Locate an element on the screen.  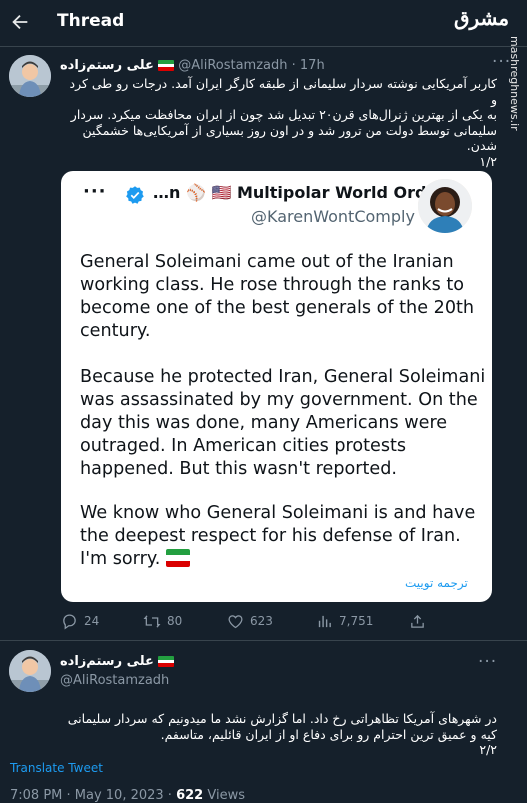
tweet-meta: 7:08 PM · May 10, 2023 · 622 Views is located at coordinates (127, 795).